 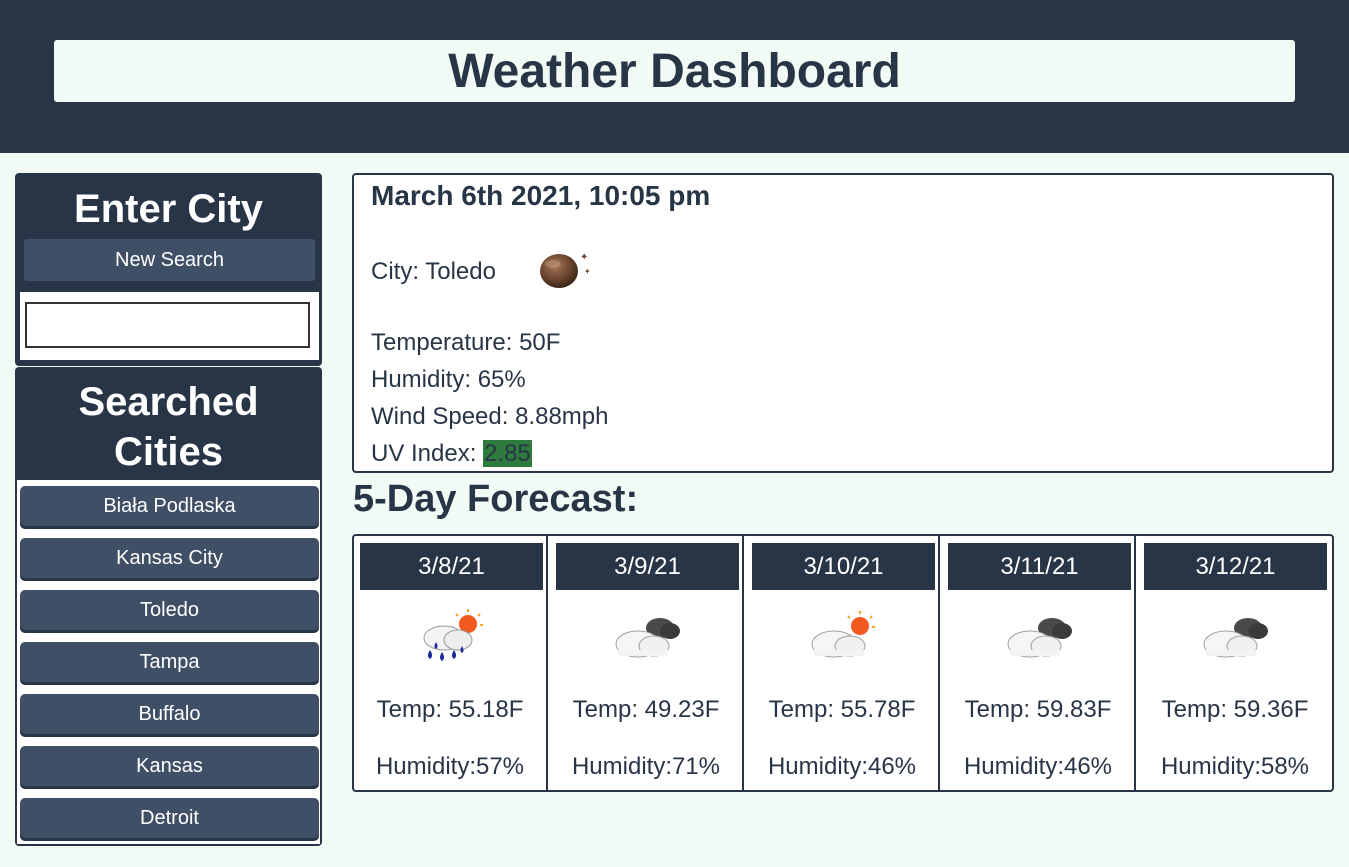 I want to click on city-search-input, so click(x=167, y=325).